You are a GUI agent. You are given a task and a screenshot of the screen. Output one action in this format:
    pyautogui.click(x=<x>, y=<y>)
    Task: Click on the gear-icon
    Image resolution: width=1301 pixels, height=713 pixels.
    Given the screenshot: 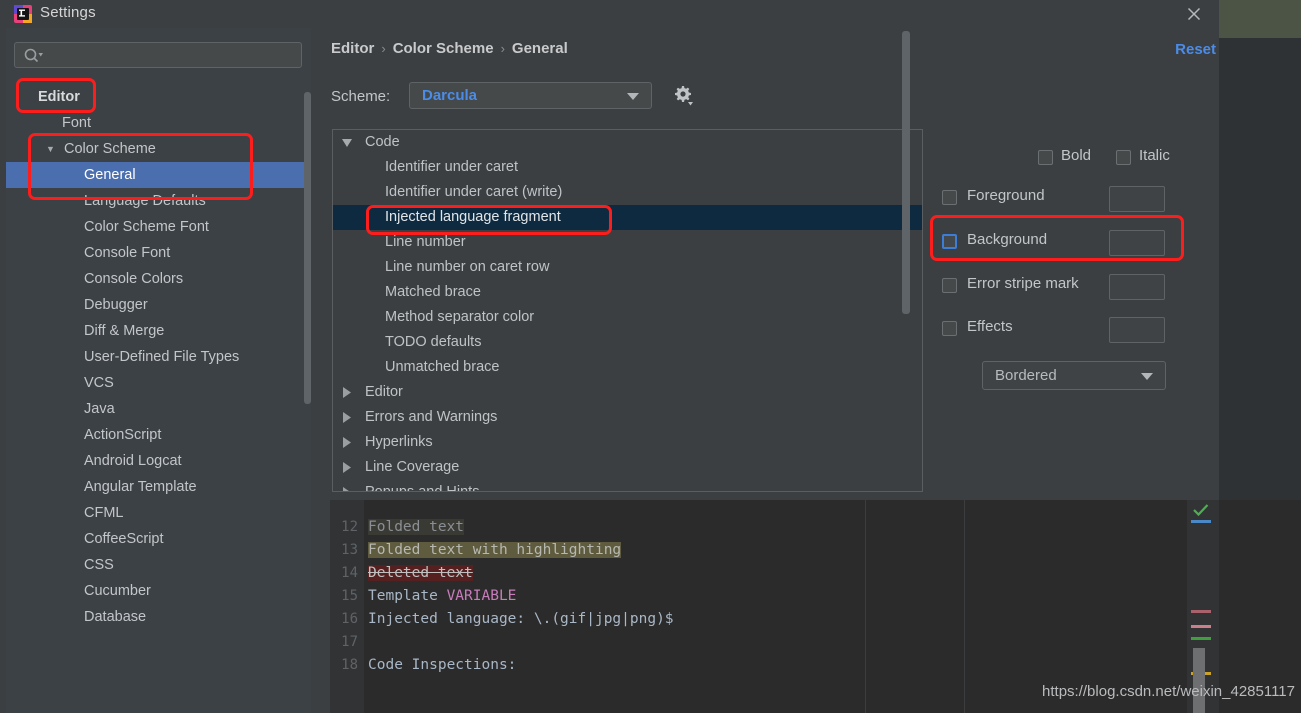 What is the action you would take?
    pyautogui.click(x=683, y=96)
    